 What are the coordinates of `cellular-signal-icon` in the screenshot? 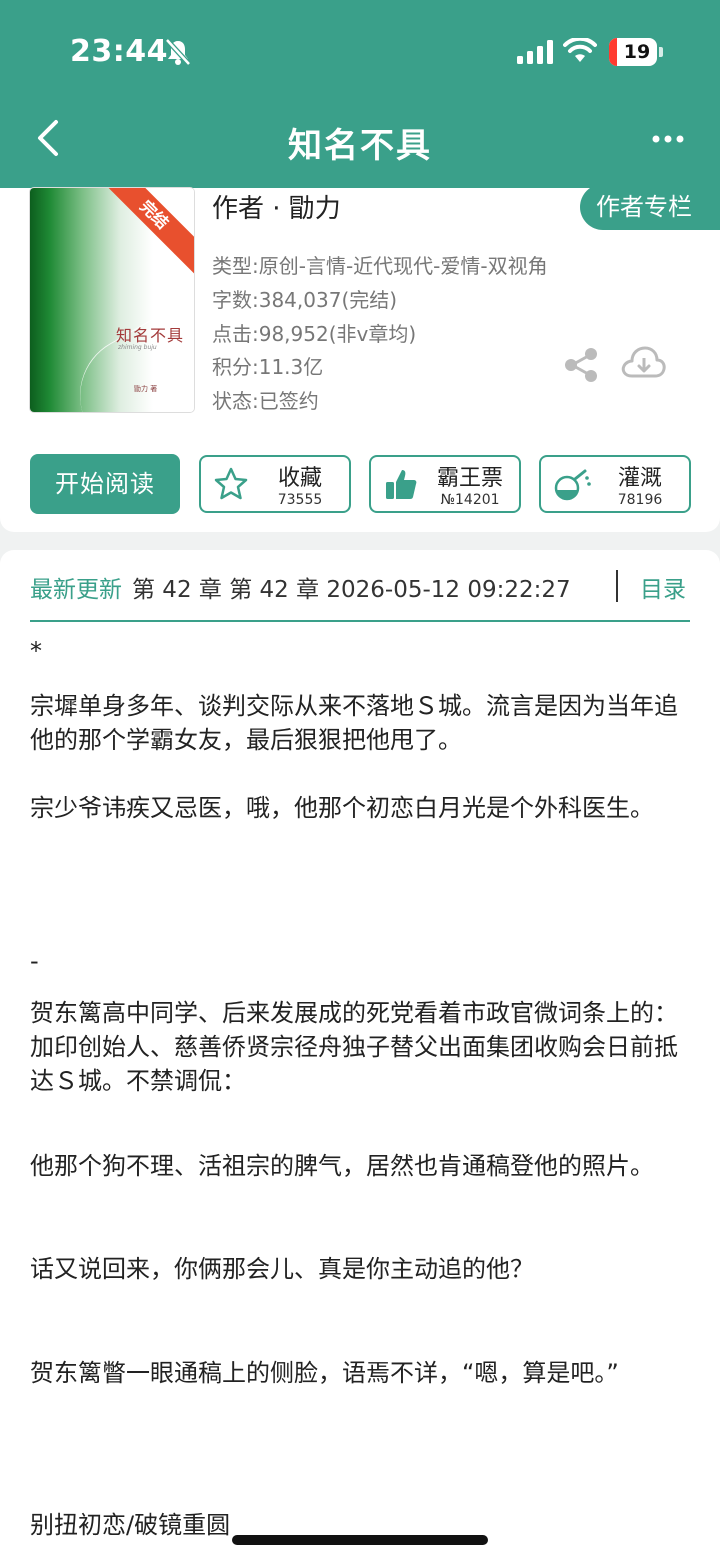 It's located at (535, 52).